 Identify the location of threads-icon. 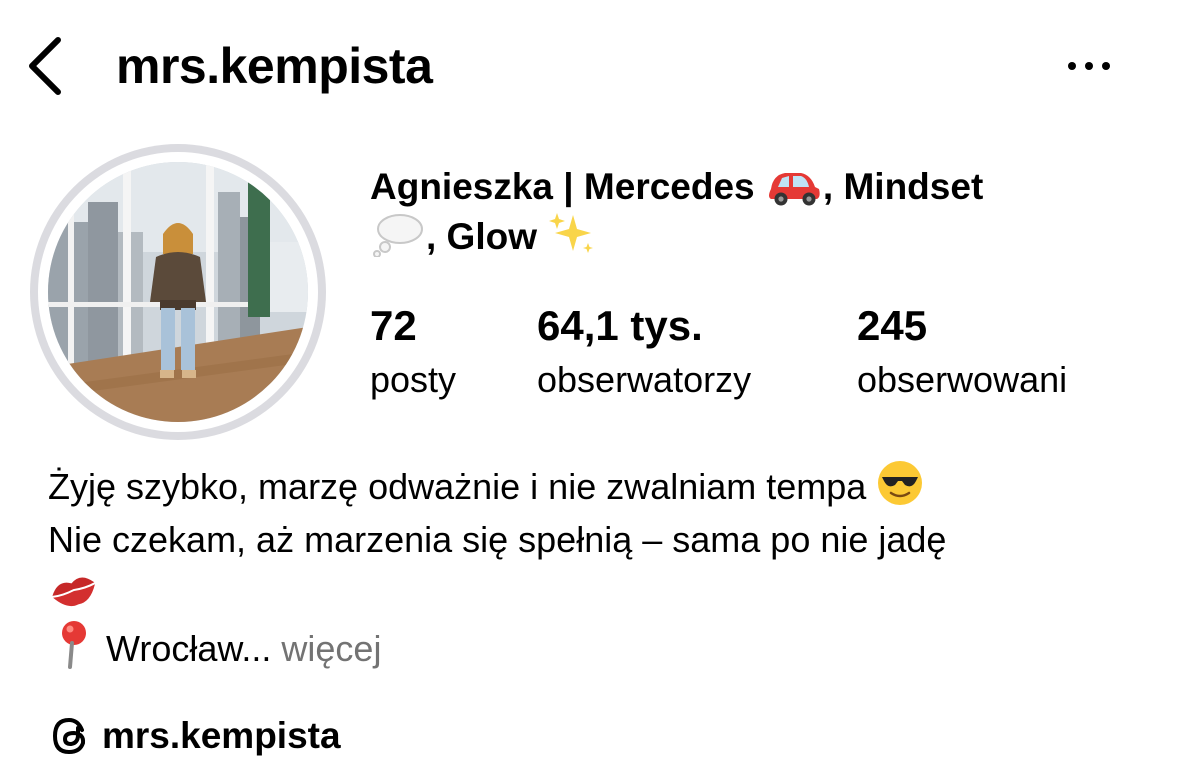
(69, 736).